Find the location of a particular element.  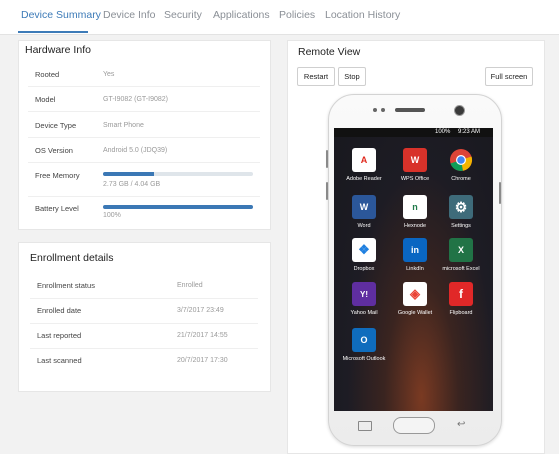

restart-button: Restart is located at coordinates (316, 76).